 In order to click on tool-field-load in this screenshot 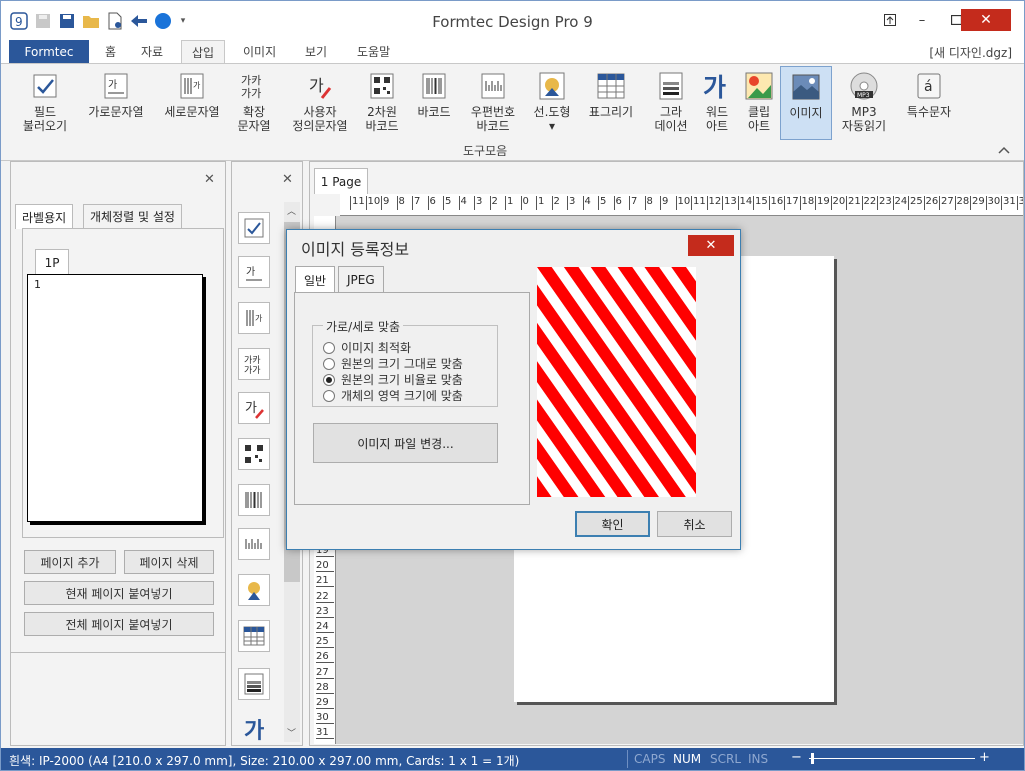, I will do `click(254, 228)`.